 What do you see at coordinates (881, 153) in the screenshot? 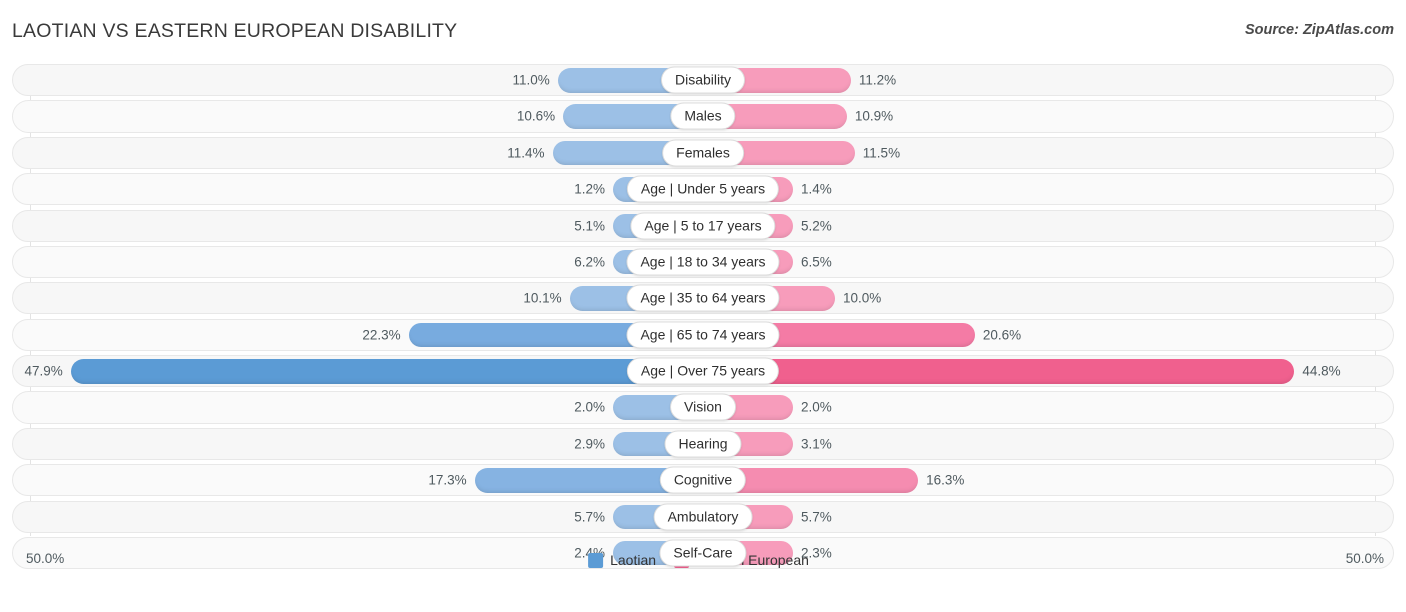
I see `value-label-eastern-european: 11.5%` at bounding box center [881, 153].